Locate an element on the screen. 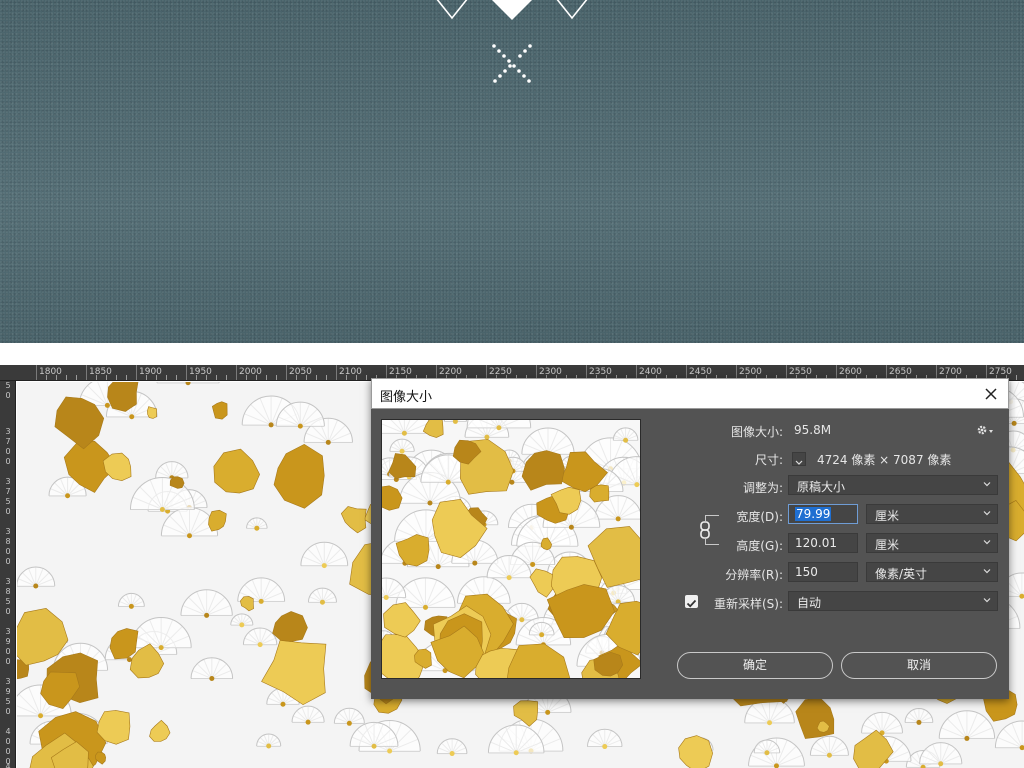  ruler-label: 2700 is located at coordinates (950, 372).